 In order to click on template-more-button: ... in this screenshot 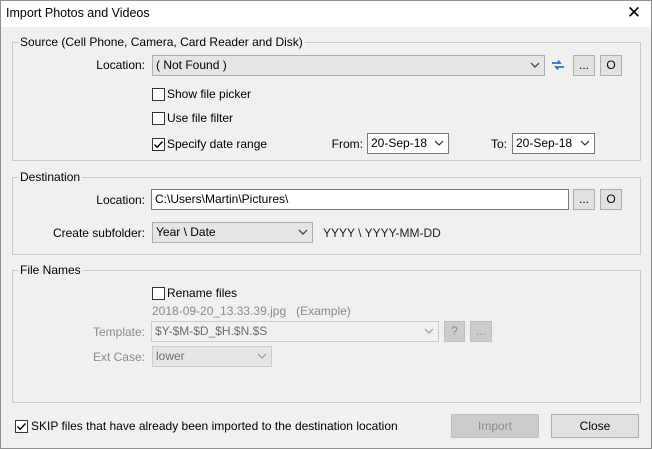, I will do `click(481, 331)`.